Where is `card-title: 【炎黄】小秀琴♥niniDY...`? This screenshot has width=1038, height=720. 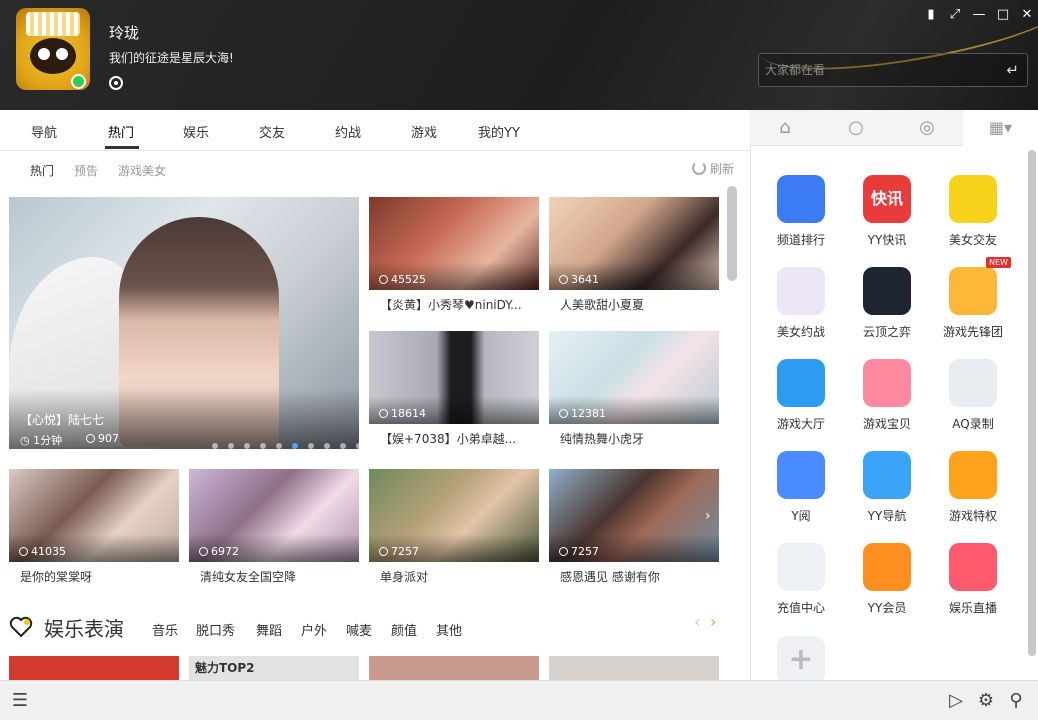 card-title: 【炎黄】小秀琴♥niniDY... is located at coordinates (465, 304).